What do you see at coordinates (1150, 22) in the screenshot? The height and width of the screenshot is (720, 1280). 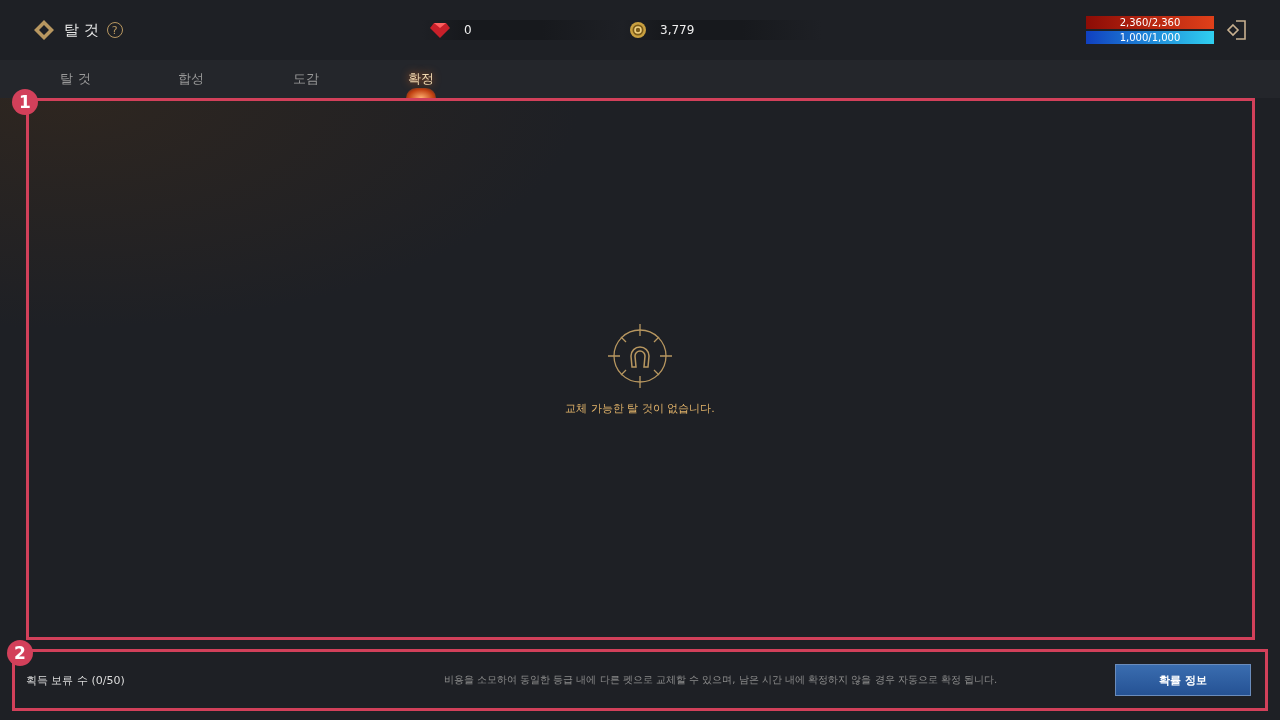 I see `bar-reading: 2,360/2,360` at bounding box center [1150, 22].